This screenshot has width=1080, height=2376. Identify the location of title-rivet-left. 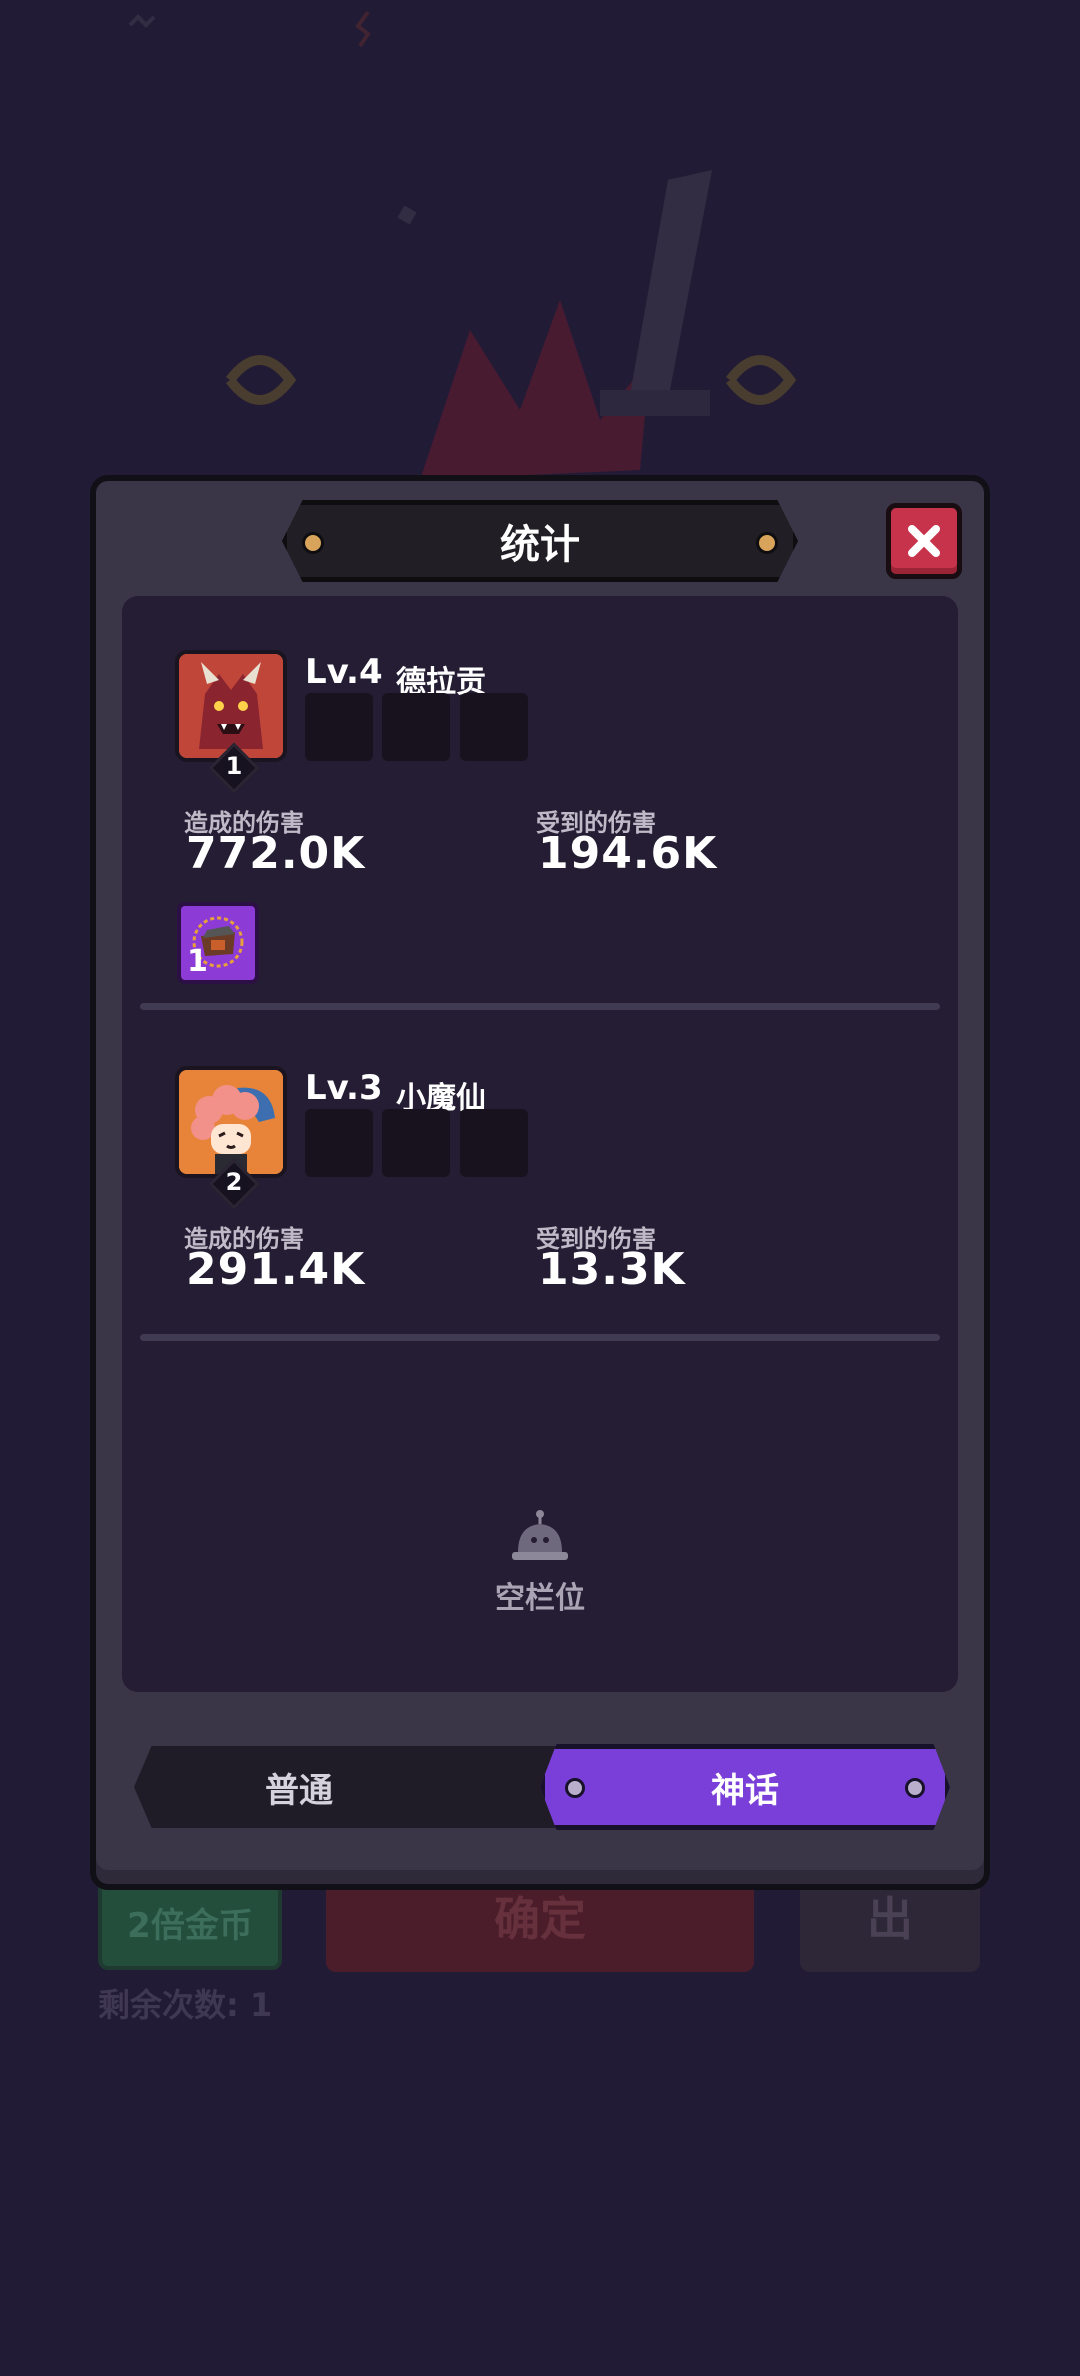
(313, 543).